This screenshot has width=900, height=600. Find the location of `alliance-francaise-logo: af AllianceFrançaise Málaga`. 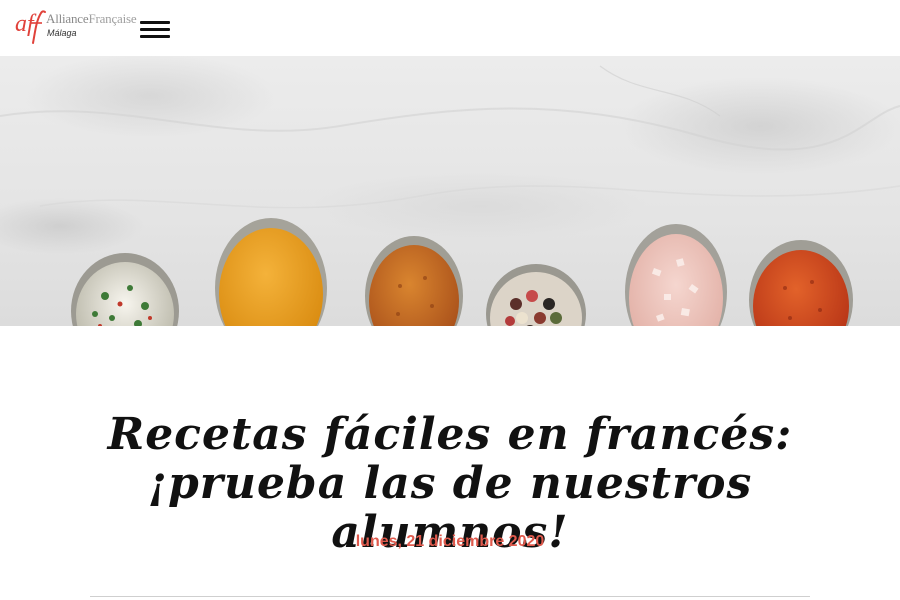

alliance-francaise-logo: af AllianceFrançaise Málaga is located at coordinates (78, 27).